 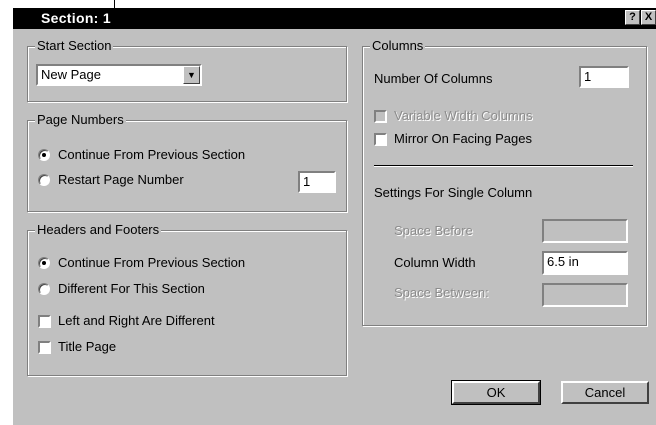 I want to click on title-page-checkbox, so click(x=44, y=347).